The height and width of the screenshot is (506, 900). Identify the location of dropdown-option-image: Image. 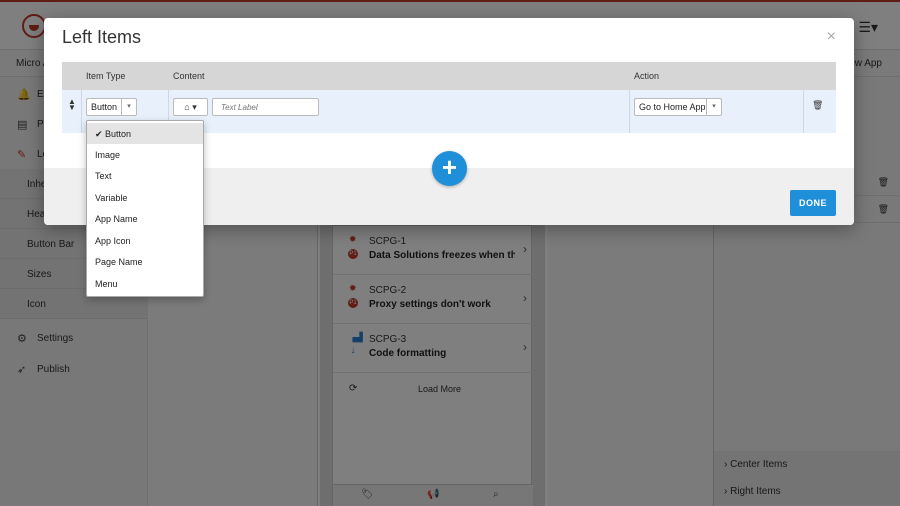
(145, 154).